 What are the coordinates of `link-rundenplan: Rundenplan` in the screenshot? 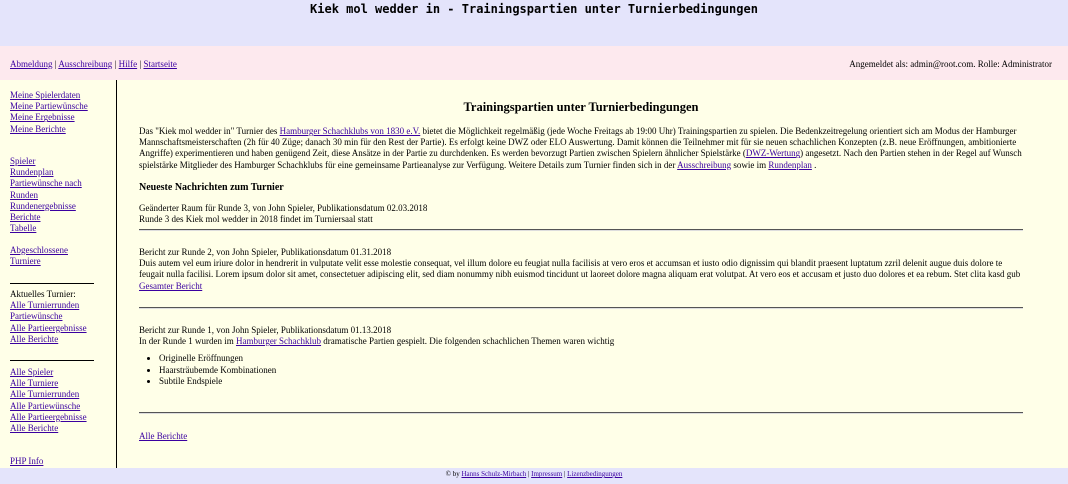 It's located at (790, 165).